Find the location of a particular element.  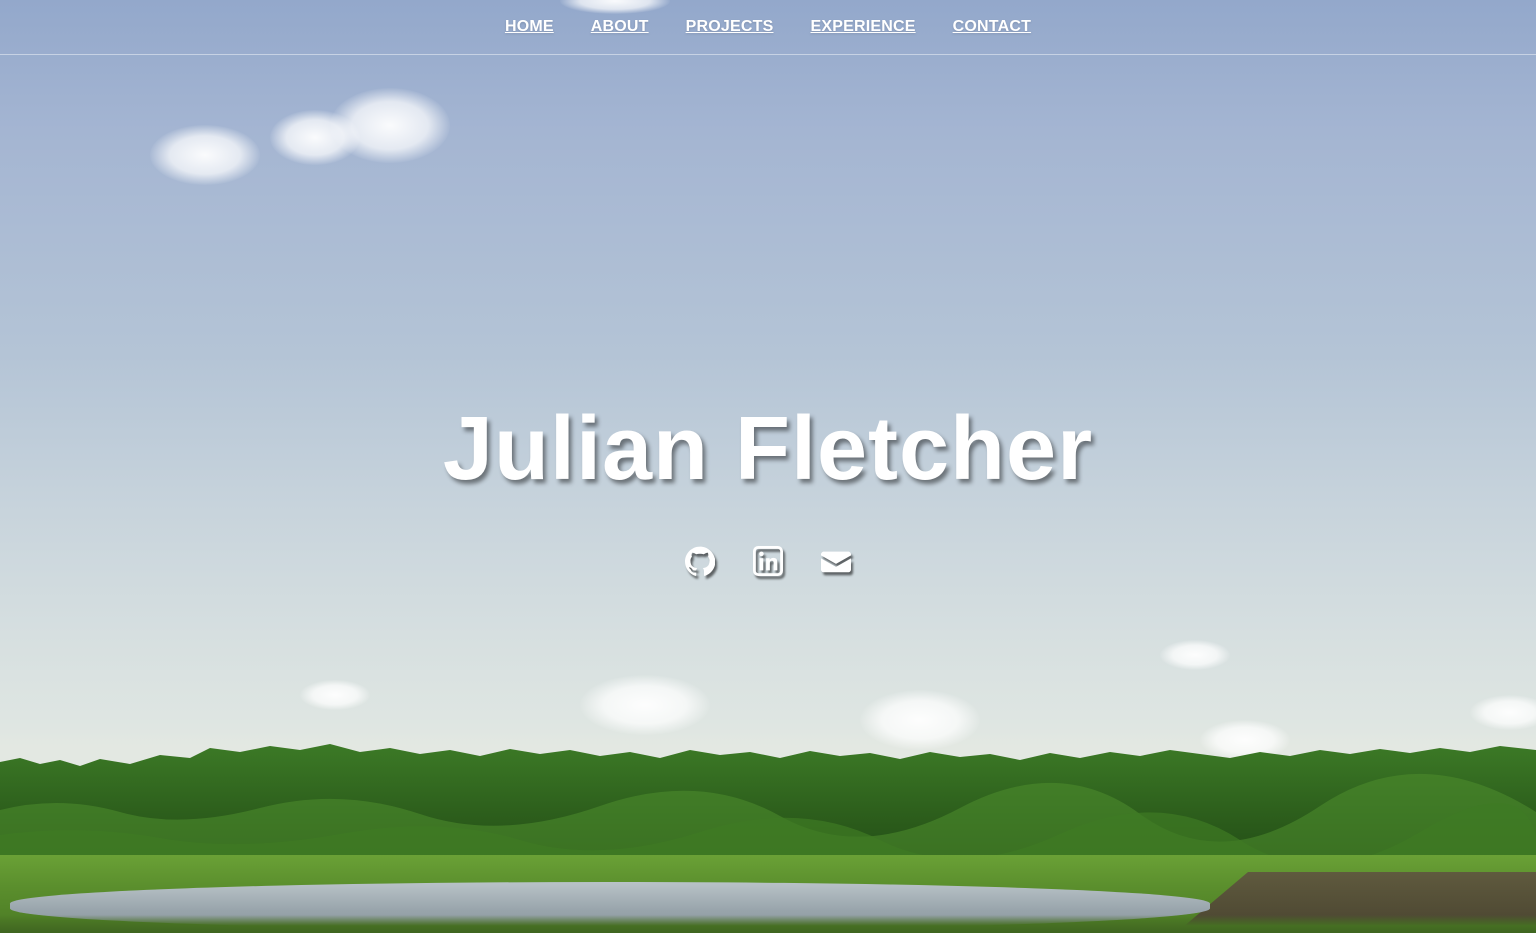

nav-link-home: HOME is located at coordinates (529, 26).